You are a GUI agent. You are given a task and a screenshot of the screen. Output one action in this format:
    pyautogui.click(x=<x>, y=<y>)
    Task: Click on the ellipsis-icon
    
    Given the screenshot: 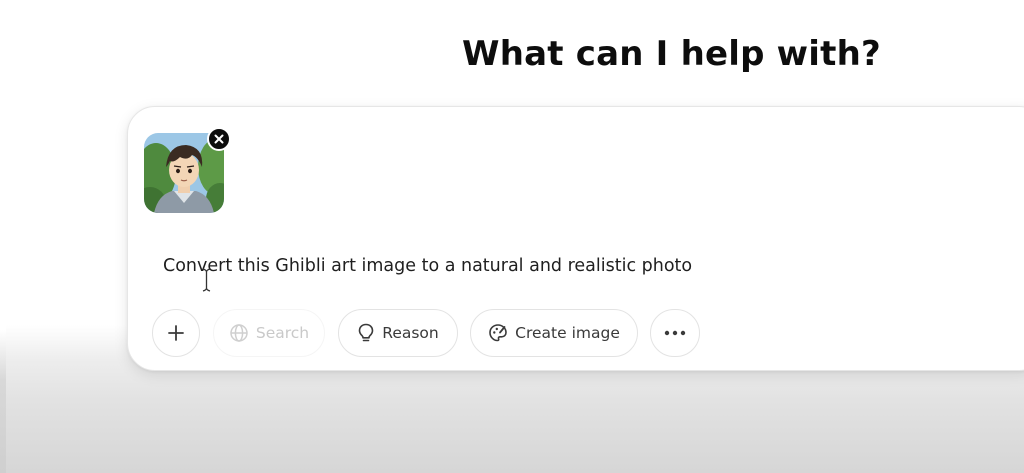 What is the action you would take?
    pyautogui.click(x=675, y=333)
    